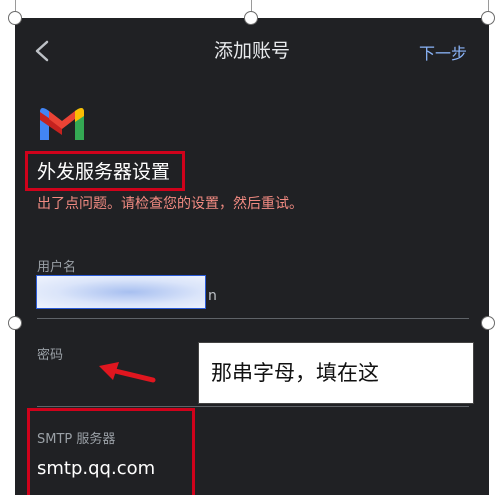 This screenshot has width=500, height=495. Describe the element at coordinates (488, 323) in the screenshot. I see `resize-handle-middle-right` at that location.